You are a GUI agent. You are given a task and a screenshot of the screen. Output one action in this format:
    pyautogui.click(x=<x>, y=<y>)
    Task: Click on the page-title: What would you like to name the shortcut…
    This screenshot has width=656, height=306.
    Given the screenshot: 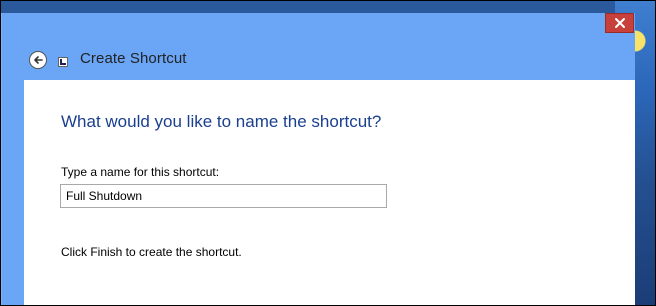 What is the action you would take?
    pyautogui.click(x=221, y=121)
    